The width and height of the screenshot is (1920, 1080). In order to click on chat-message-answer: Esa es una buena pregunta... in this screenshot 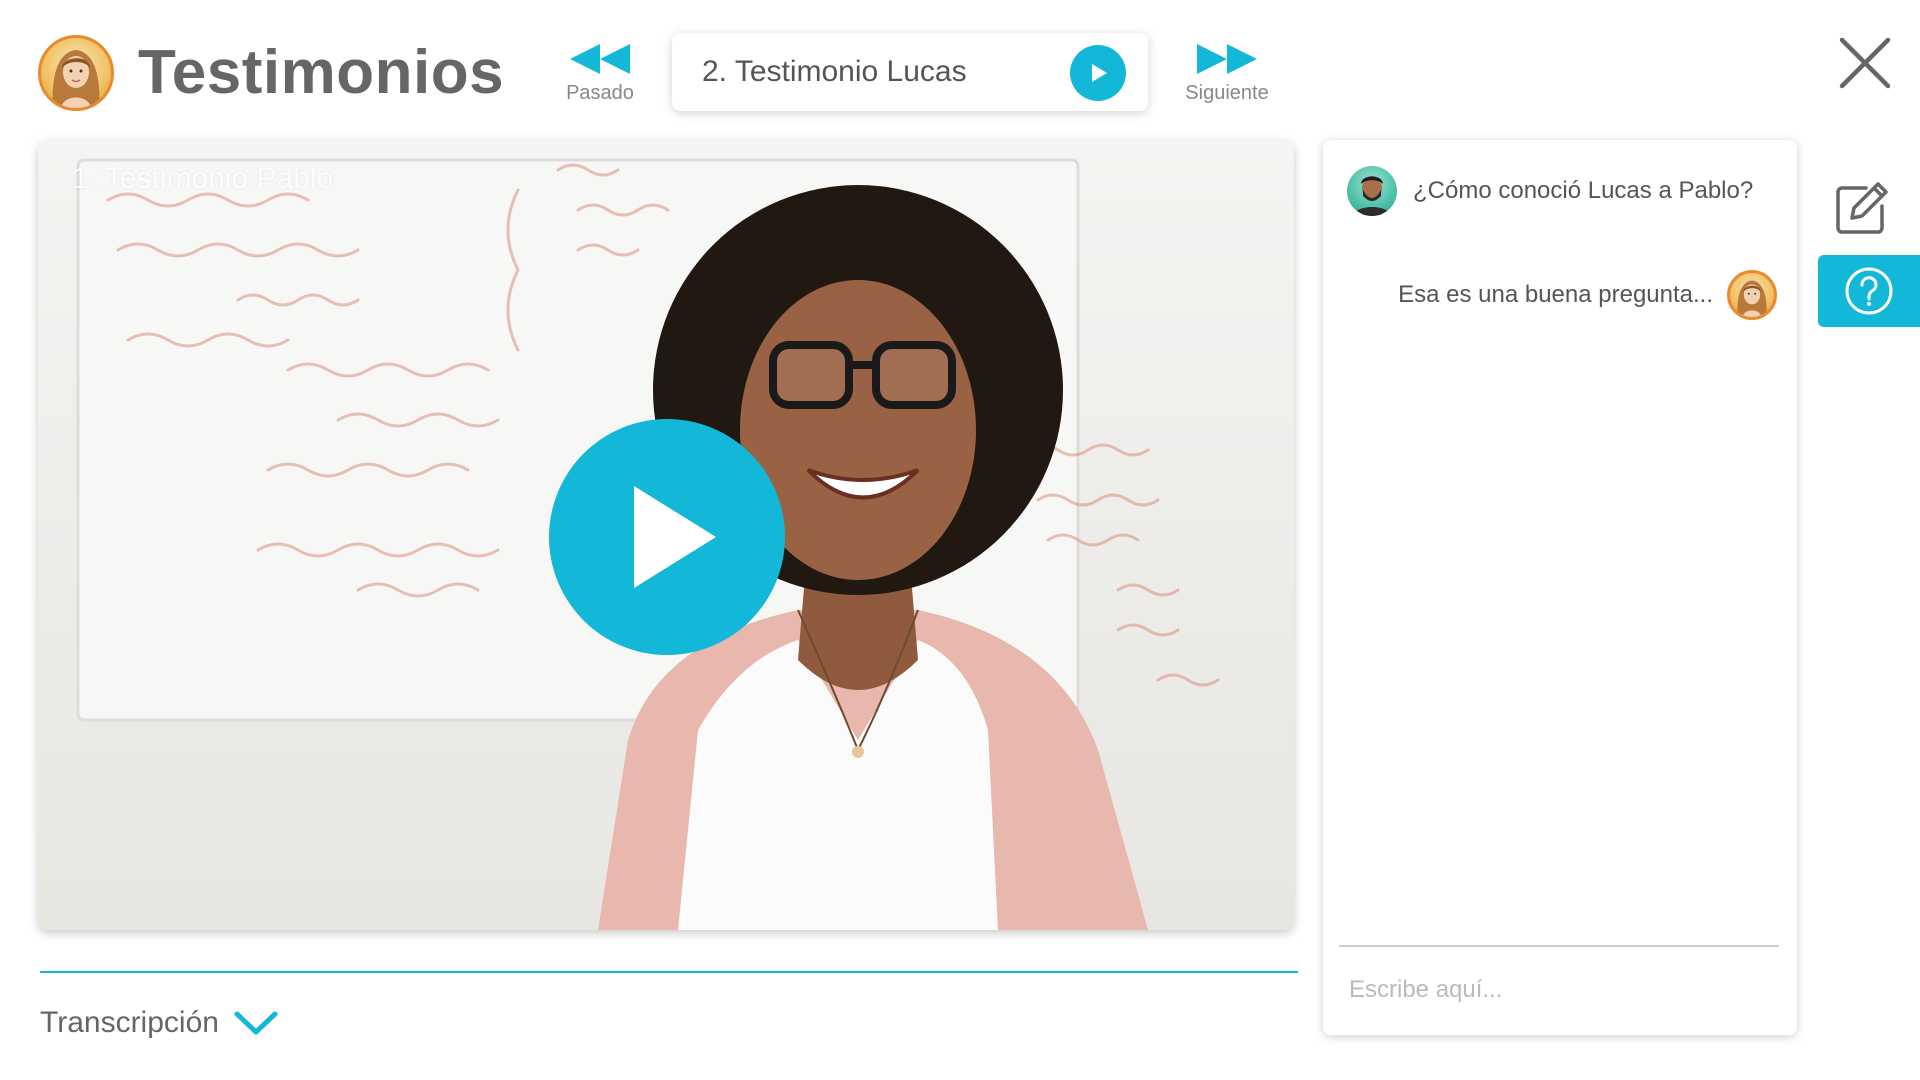, I will do `click(1587, 295)`.